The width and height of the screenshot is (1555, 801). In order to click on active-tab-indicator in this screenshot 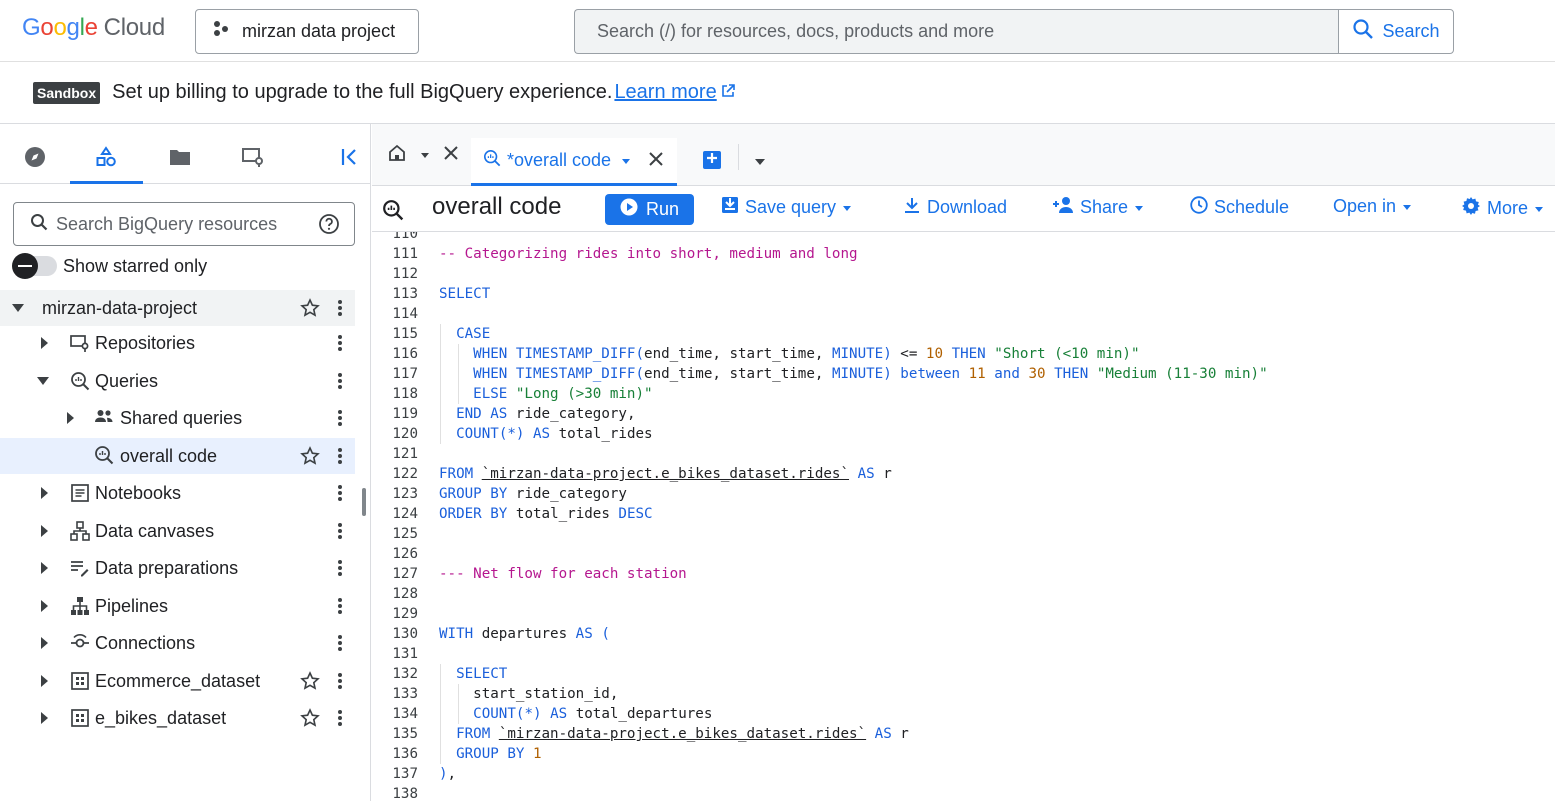, I will do `click(106, 182)`.